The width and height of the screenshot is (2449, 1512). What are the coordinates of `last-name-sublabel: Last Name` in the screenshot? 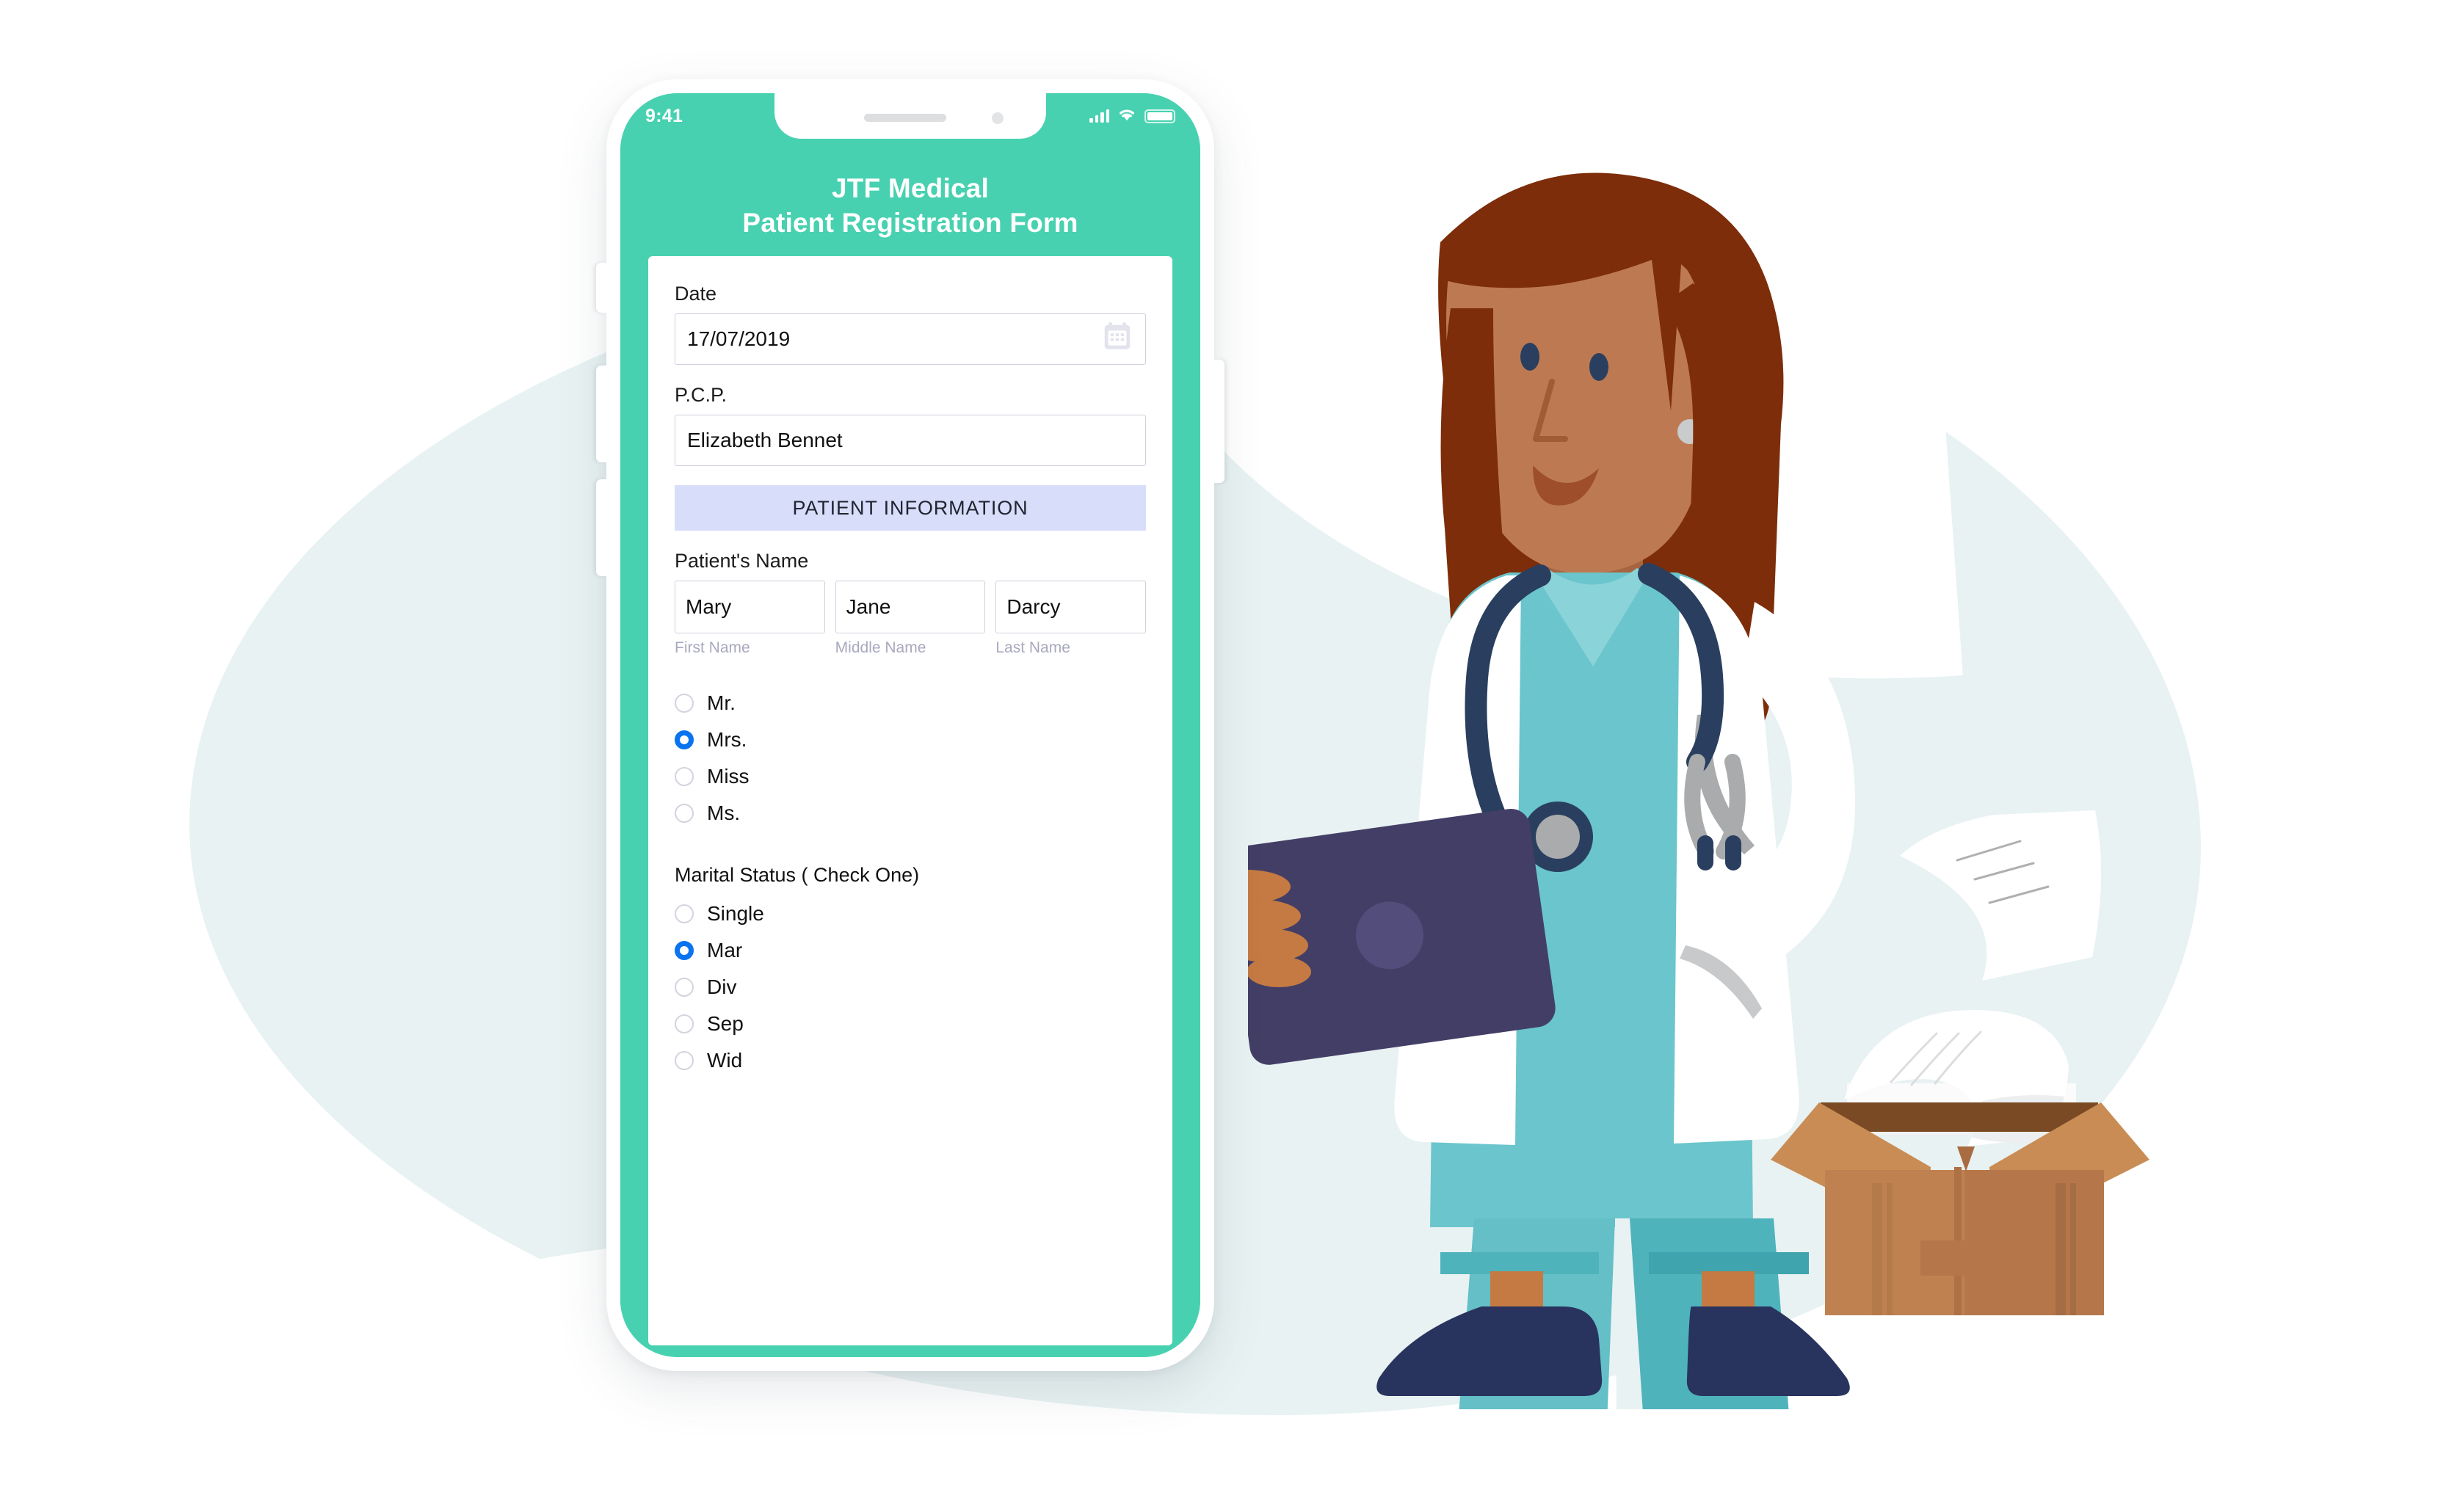 It's located at (1032, 647).